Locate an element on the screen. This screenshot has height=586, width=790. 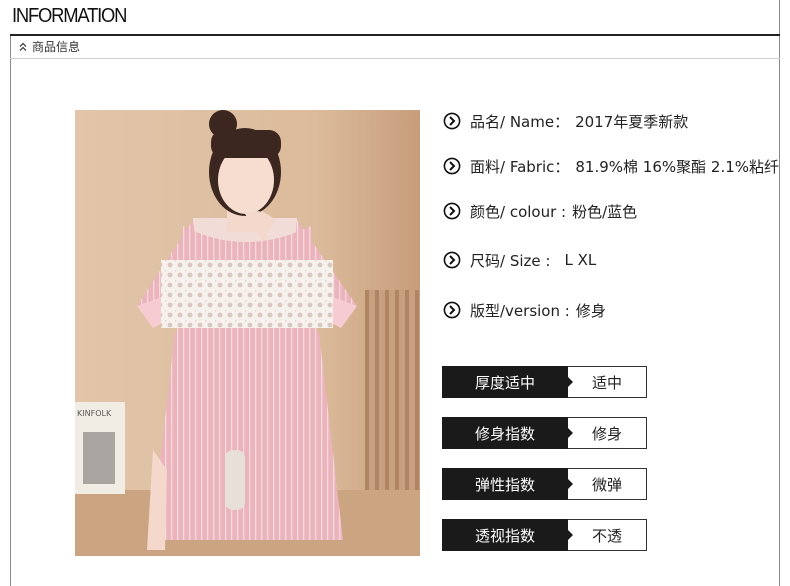
attribute-value: 微弹 is located at coordinates (607, 484).